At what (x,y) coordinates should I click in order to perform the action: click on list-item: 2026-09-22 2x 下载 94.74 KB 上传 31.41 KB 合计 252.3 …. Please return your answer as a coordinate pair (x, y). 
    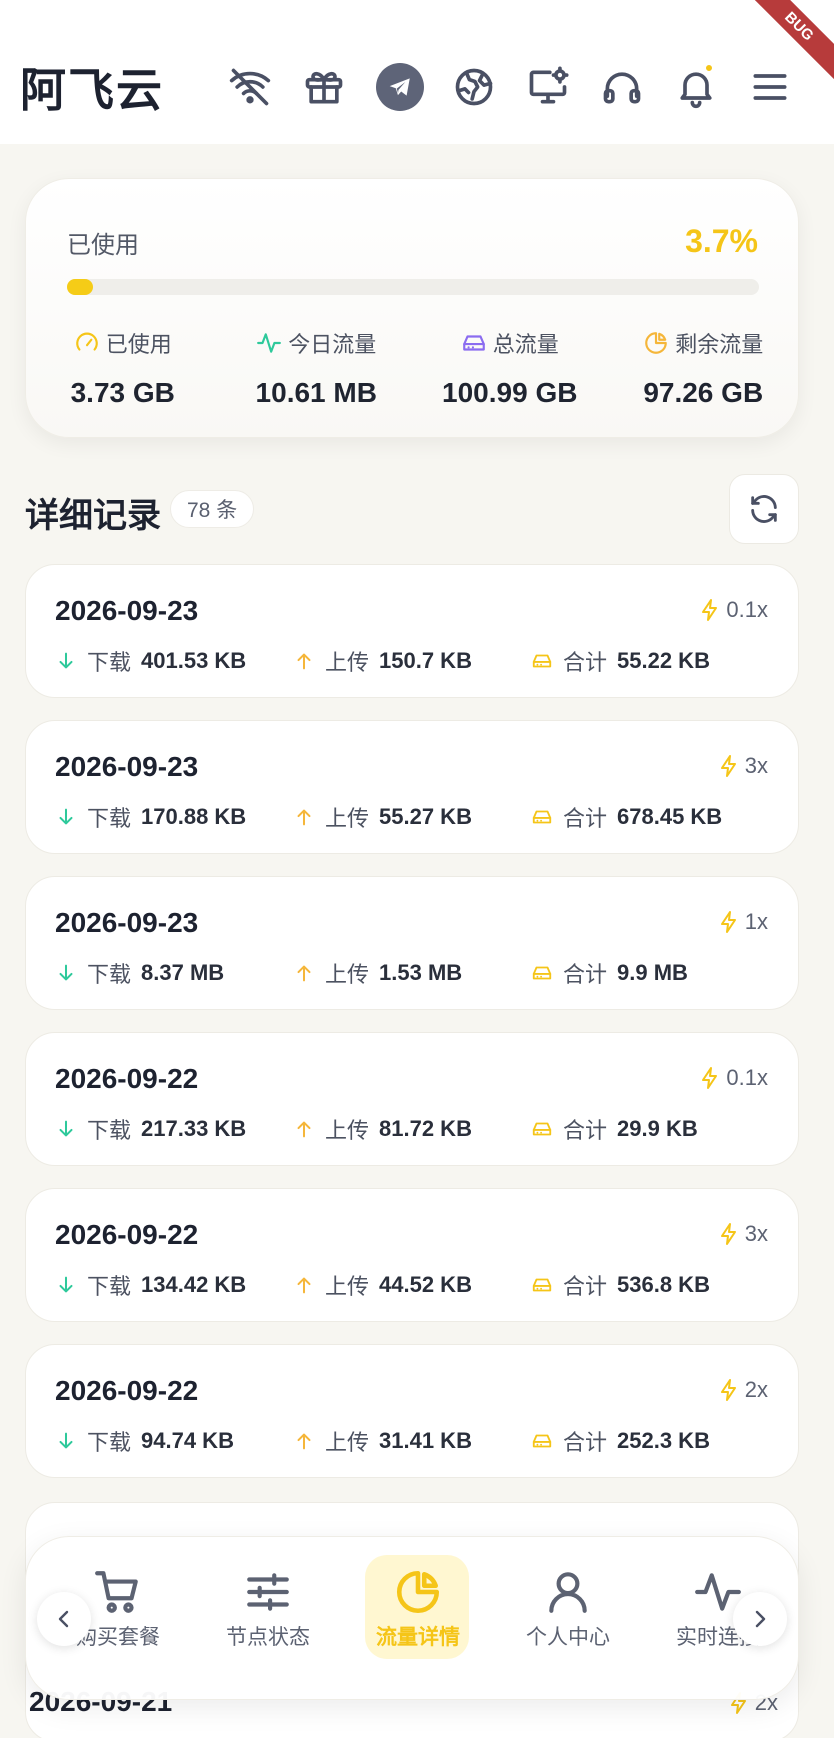
    Looking at the image, I should click on (412, 1411).